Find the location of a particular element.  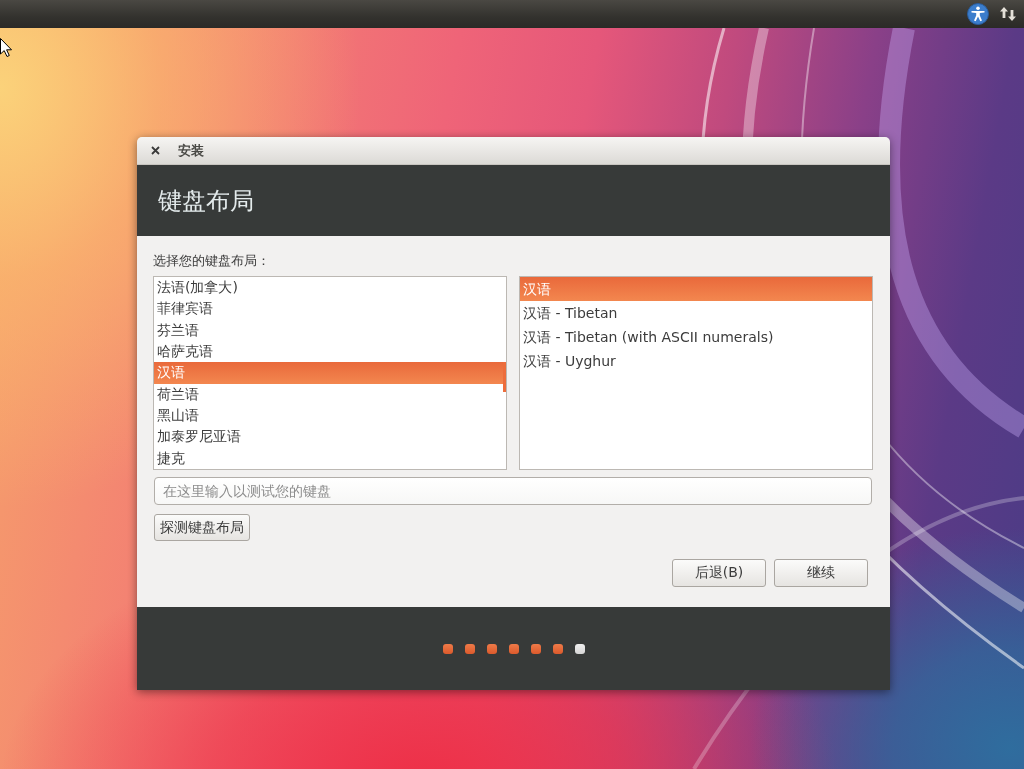

nav-button: 继续 is located at coordinates (821, 573).